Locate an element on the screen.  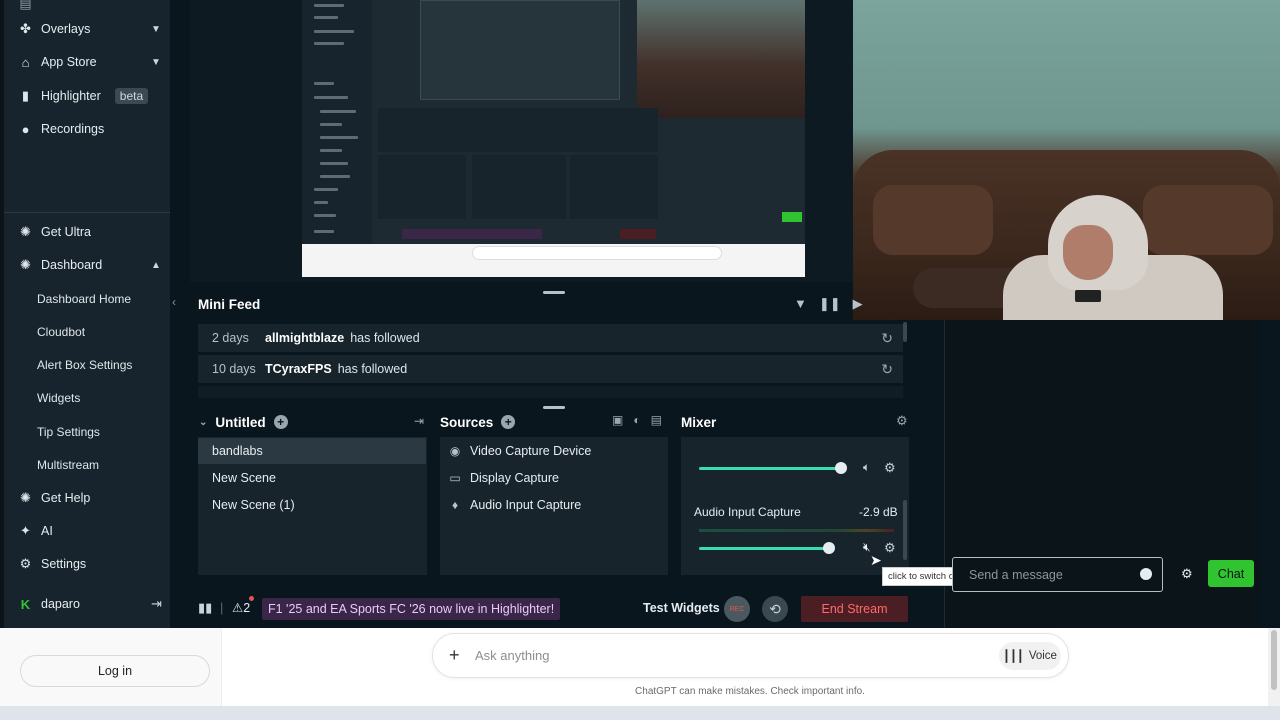
voice-button: ┃┃┃ Voice is located at coordinates (1030, 656).